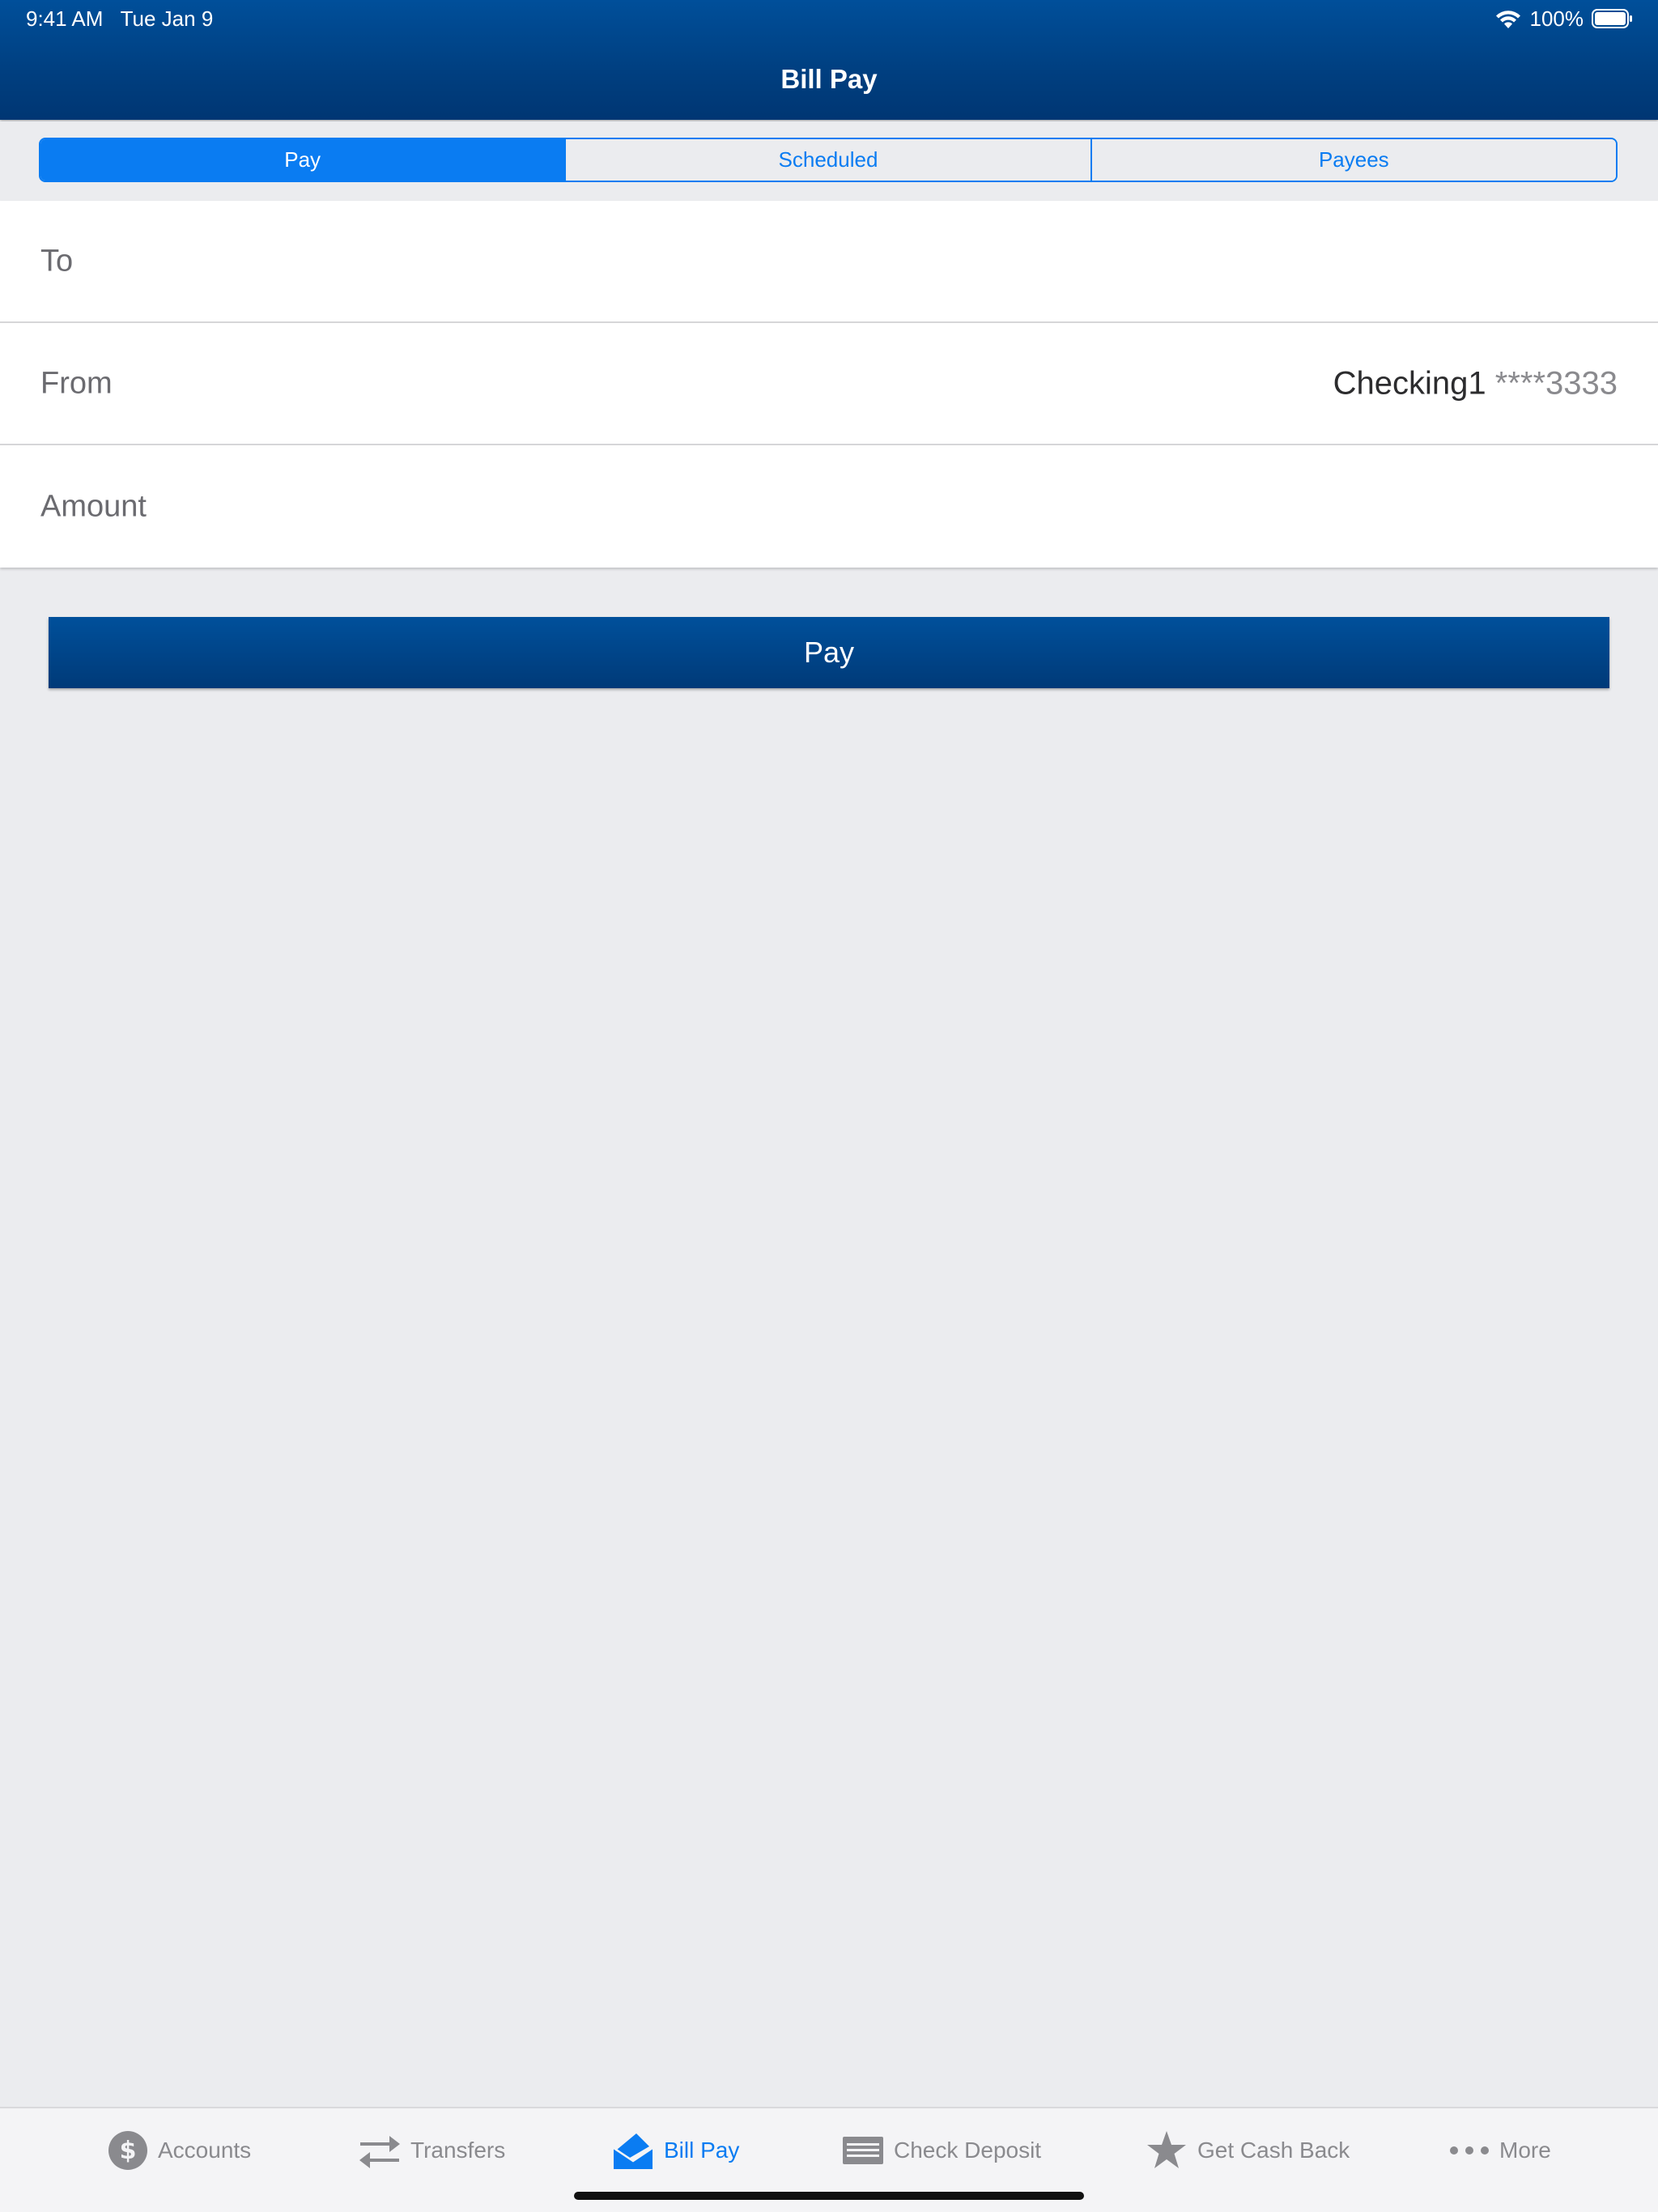  What do you see at coordinates (1166, 2149) in the screenshot?
I see `star-icon` at bounding box center [1166, 2149].